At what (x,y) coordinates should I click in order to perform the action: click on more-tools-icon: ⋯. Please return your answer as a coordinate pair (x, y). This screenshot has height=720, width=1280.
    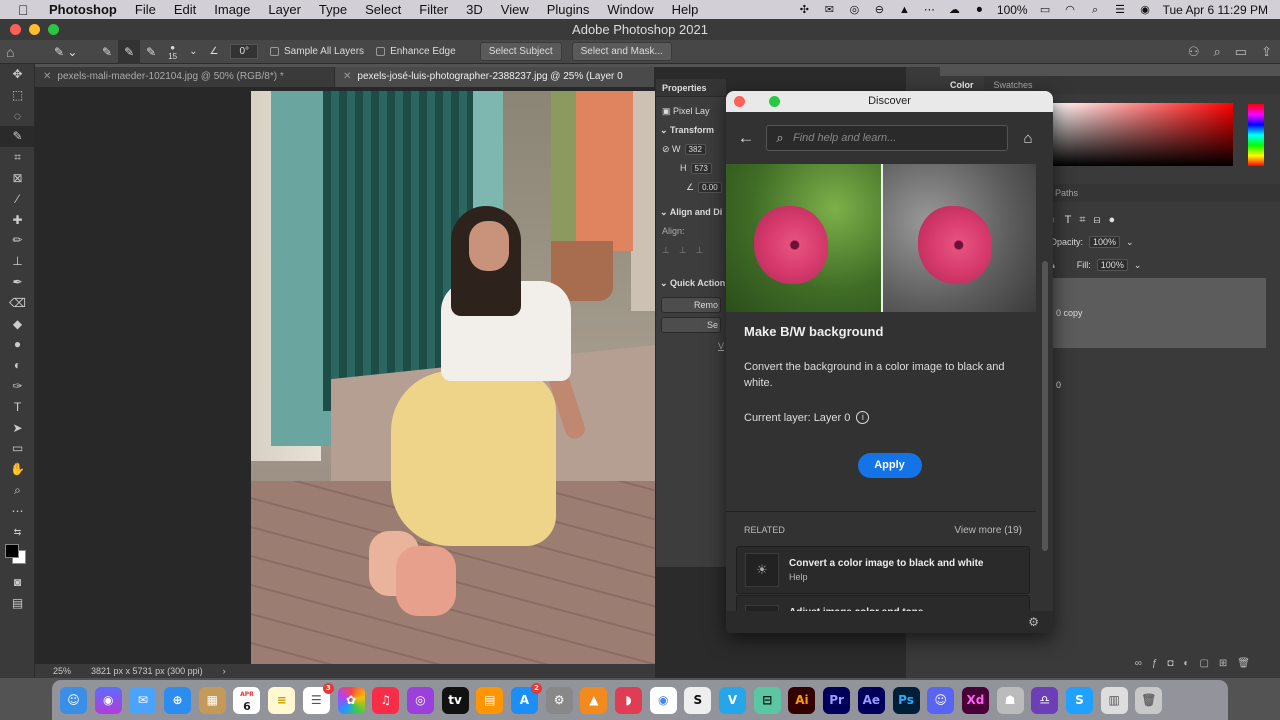
    Looking at the image, I should click on (17, 511).